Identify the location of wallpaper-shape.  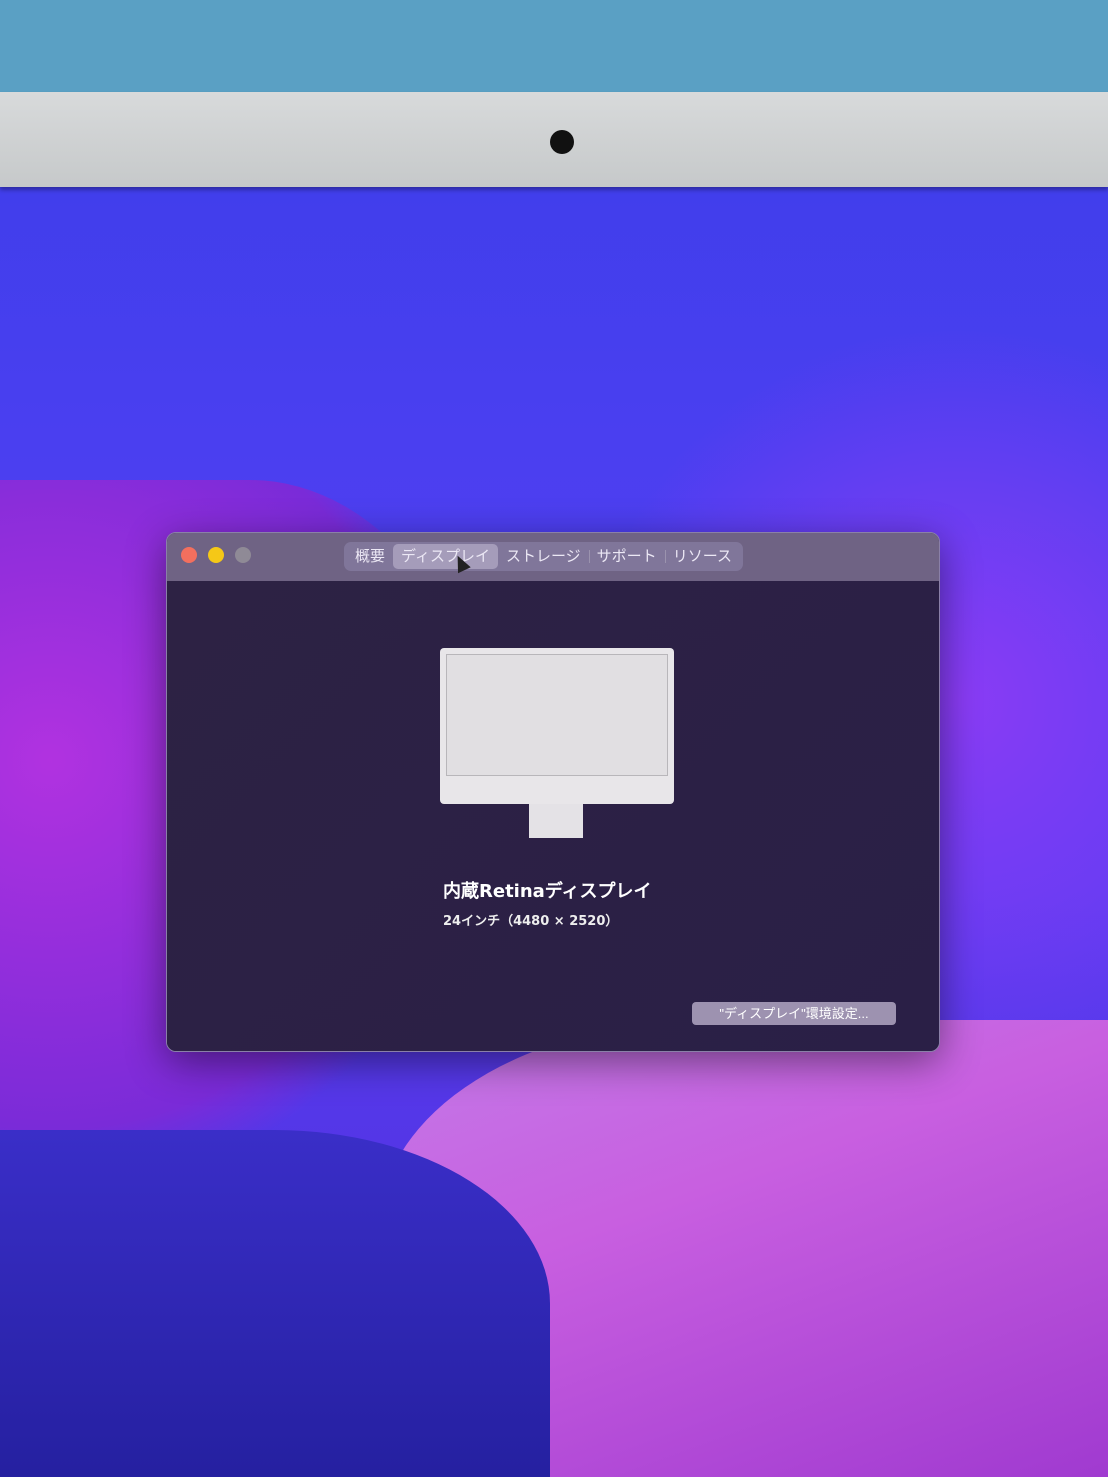
(275, 1303).